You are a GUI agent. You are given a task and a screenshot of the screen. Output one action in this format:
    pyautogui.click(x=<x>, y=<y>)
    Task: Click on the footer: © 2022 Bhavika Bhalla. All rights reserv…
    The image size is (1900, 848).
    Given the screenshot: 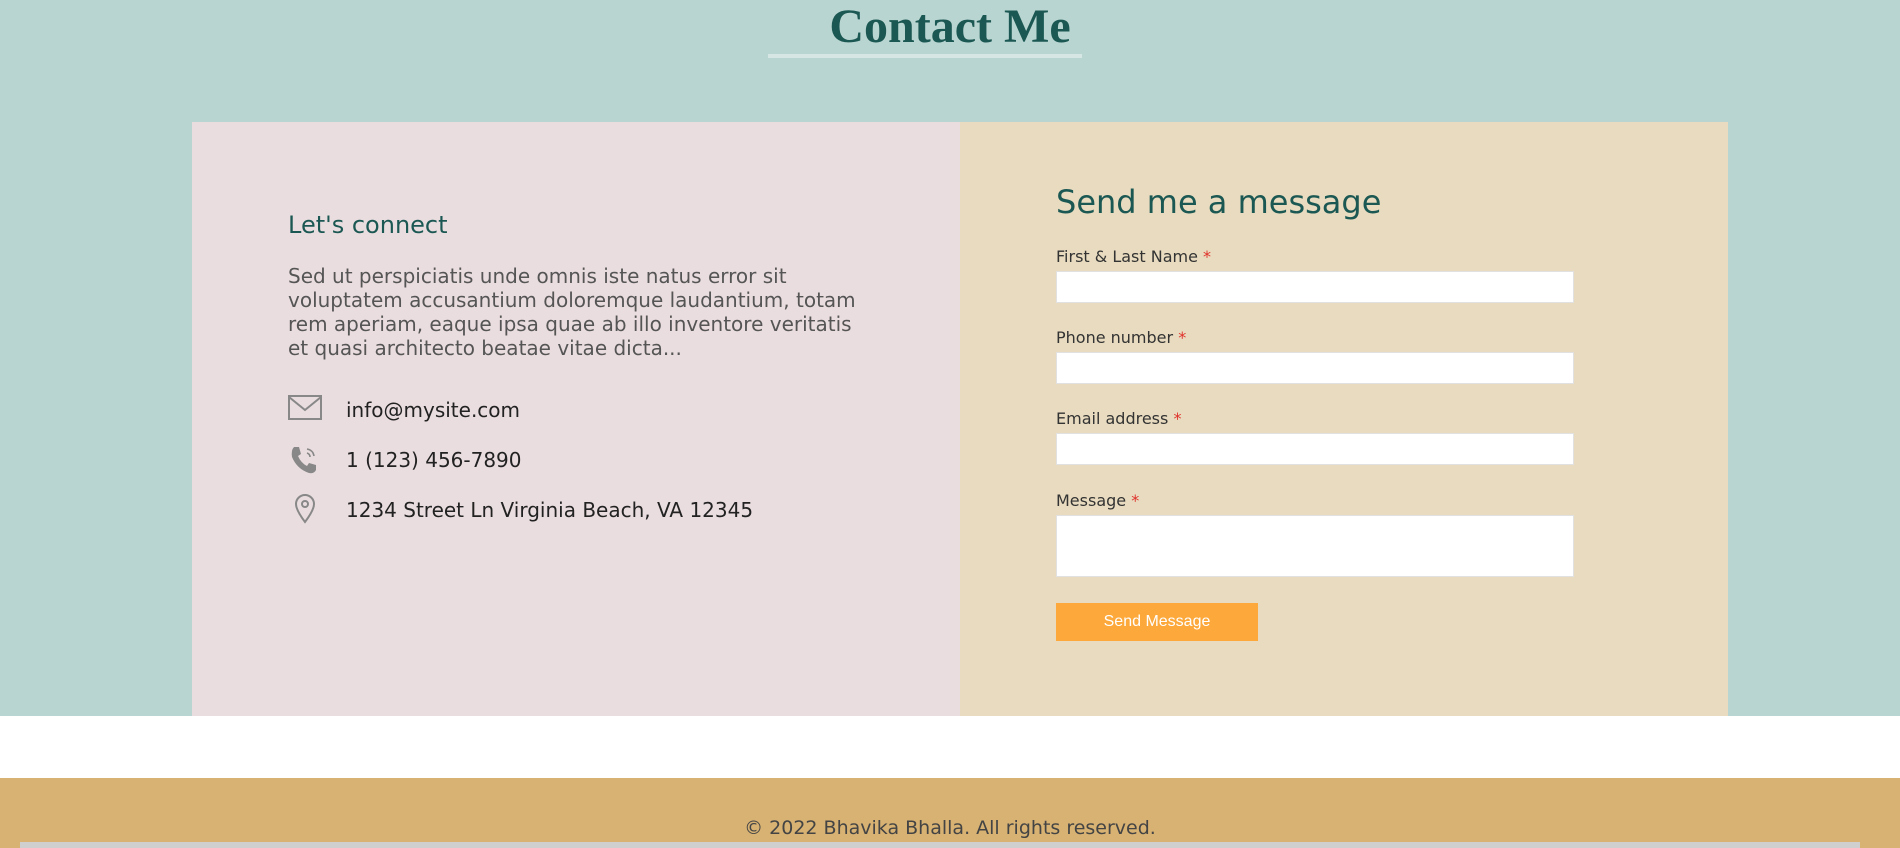 What is the action you would take?
    pyautogui.click(x=950, y=813)
    